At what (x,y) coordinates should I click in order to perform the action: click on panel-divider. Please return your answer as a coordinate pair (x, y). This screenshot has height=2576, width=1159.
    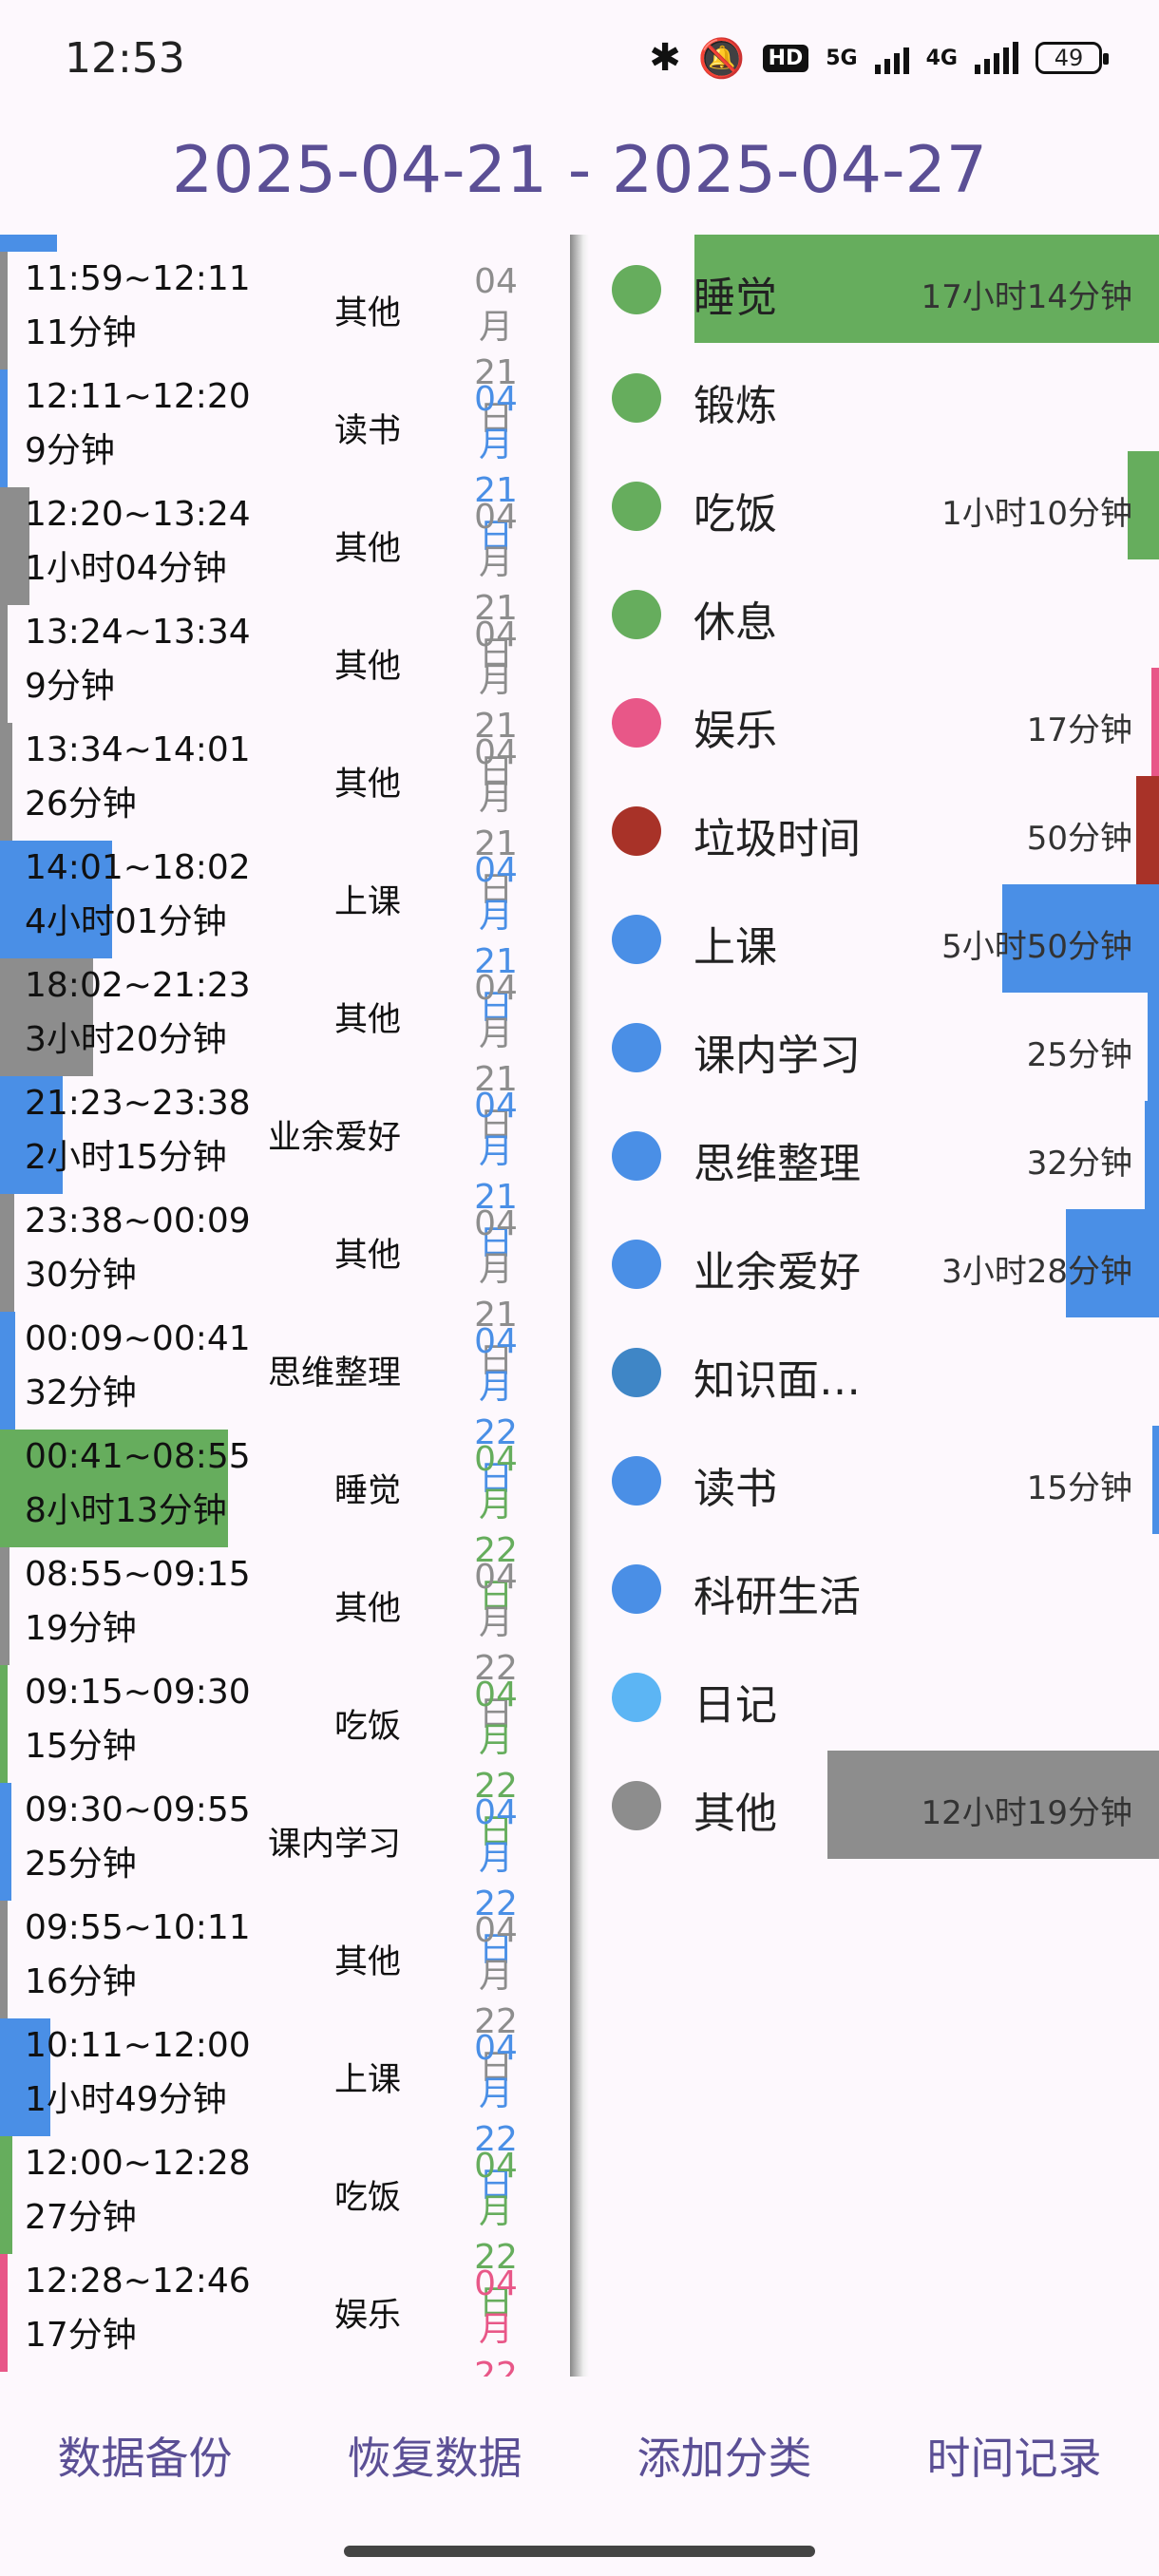
    Looking at the image, I should click on (579, 1306).